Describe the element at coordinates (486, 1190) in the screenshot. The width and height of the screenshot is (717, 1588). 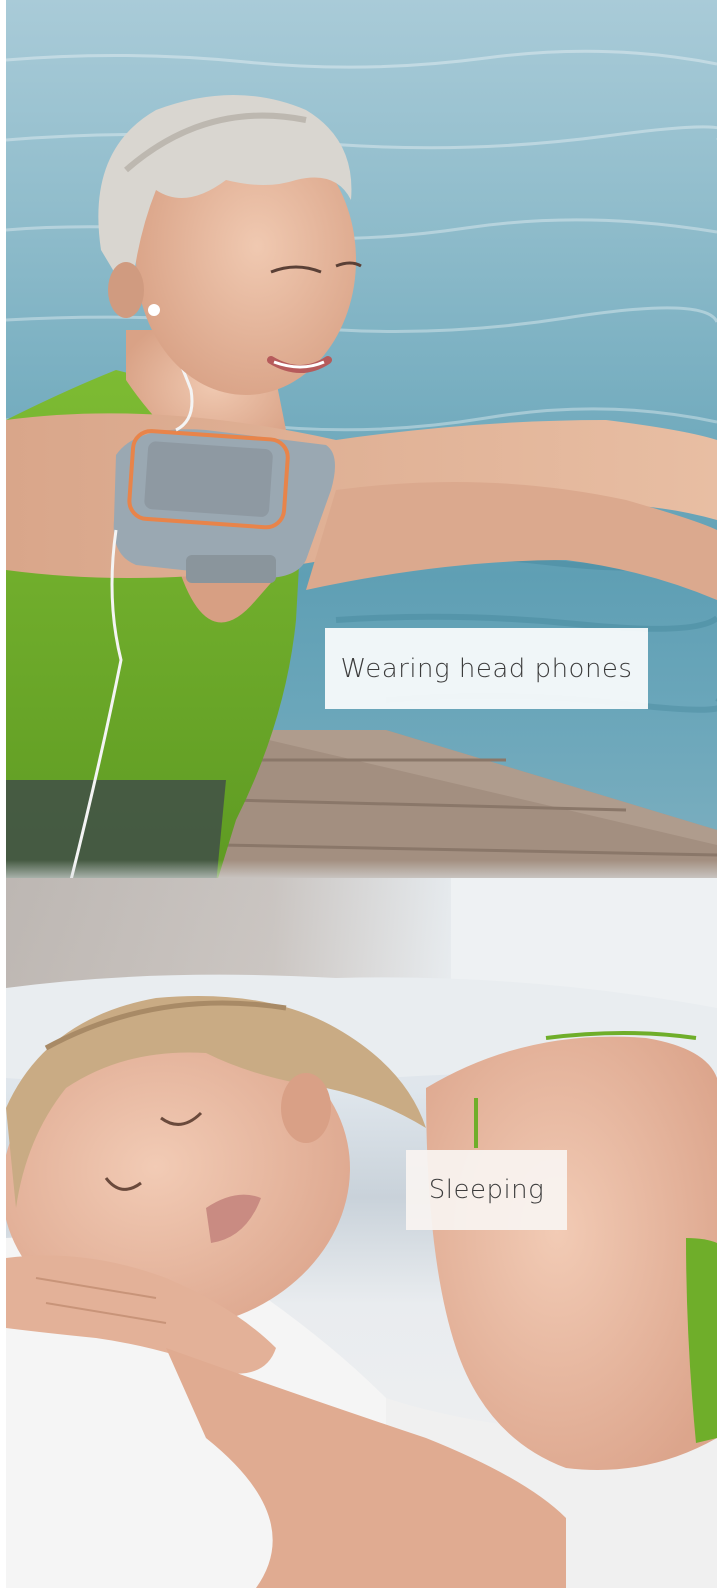
I see `activity-label-sleeping: Sleeping` at that location.